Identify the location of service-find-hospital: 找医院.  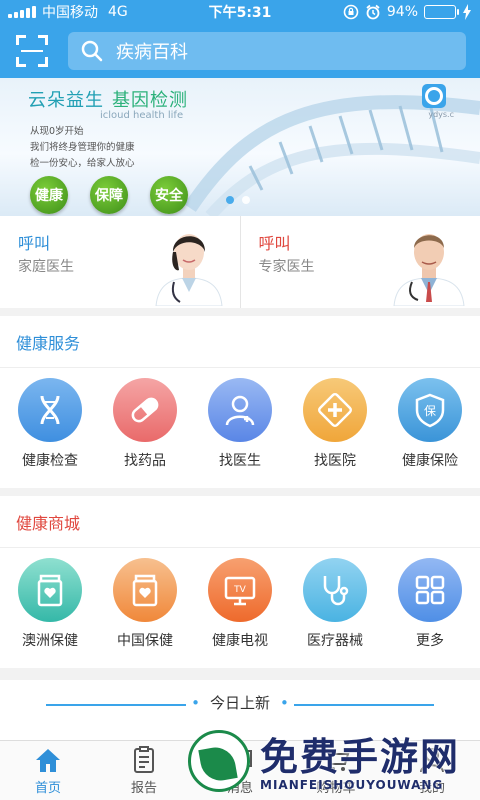
(335, 424).